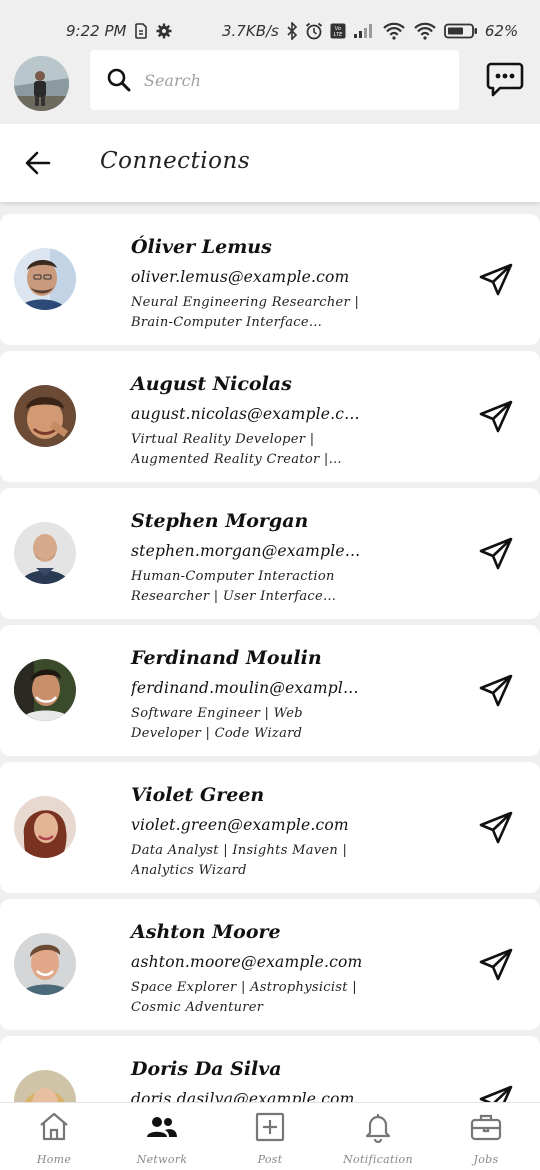  I want to click on connection-card: Doris Da Silva doris.dasilva@example.com, so click(270, 1069).